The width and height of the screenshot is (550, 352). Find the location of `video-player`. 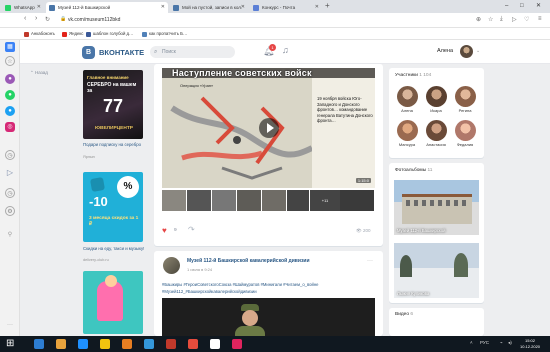

video-player is located at coordinates (268, 317).